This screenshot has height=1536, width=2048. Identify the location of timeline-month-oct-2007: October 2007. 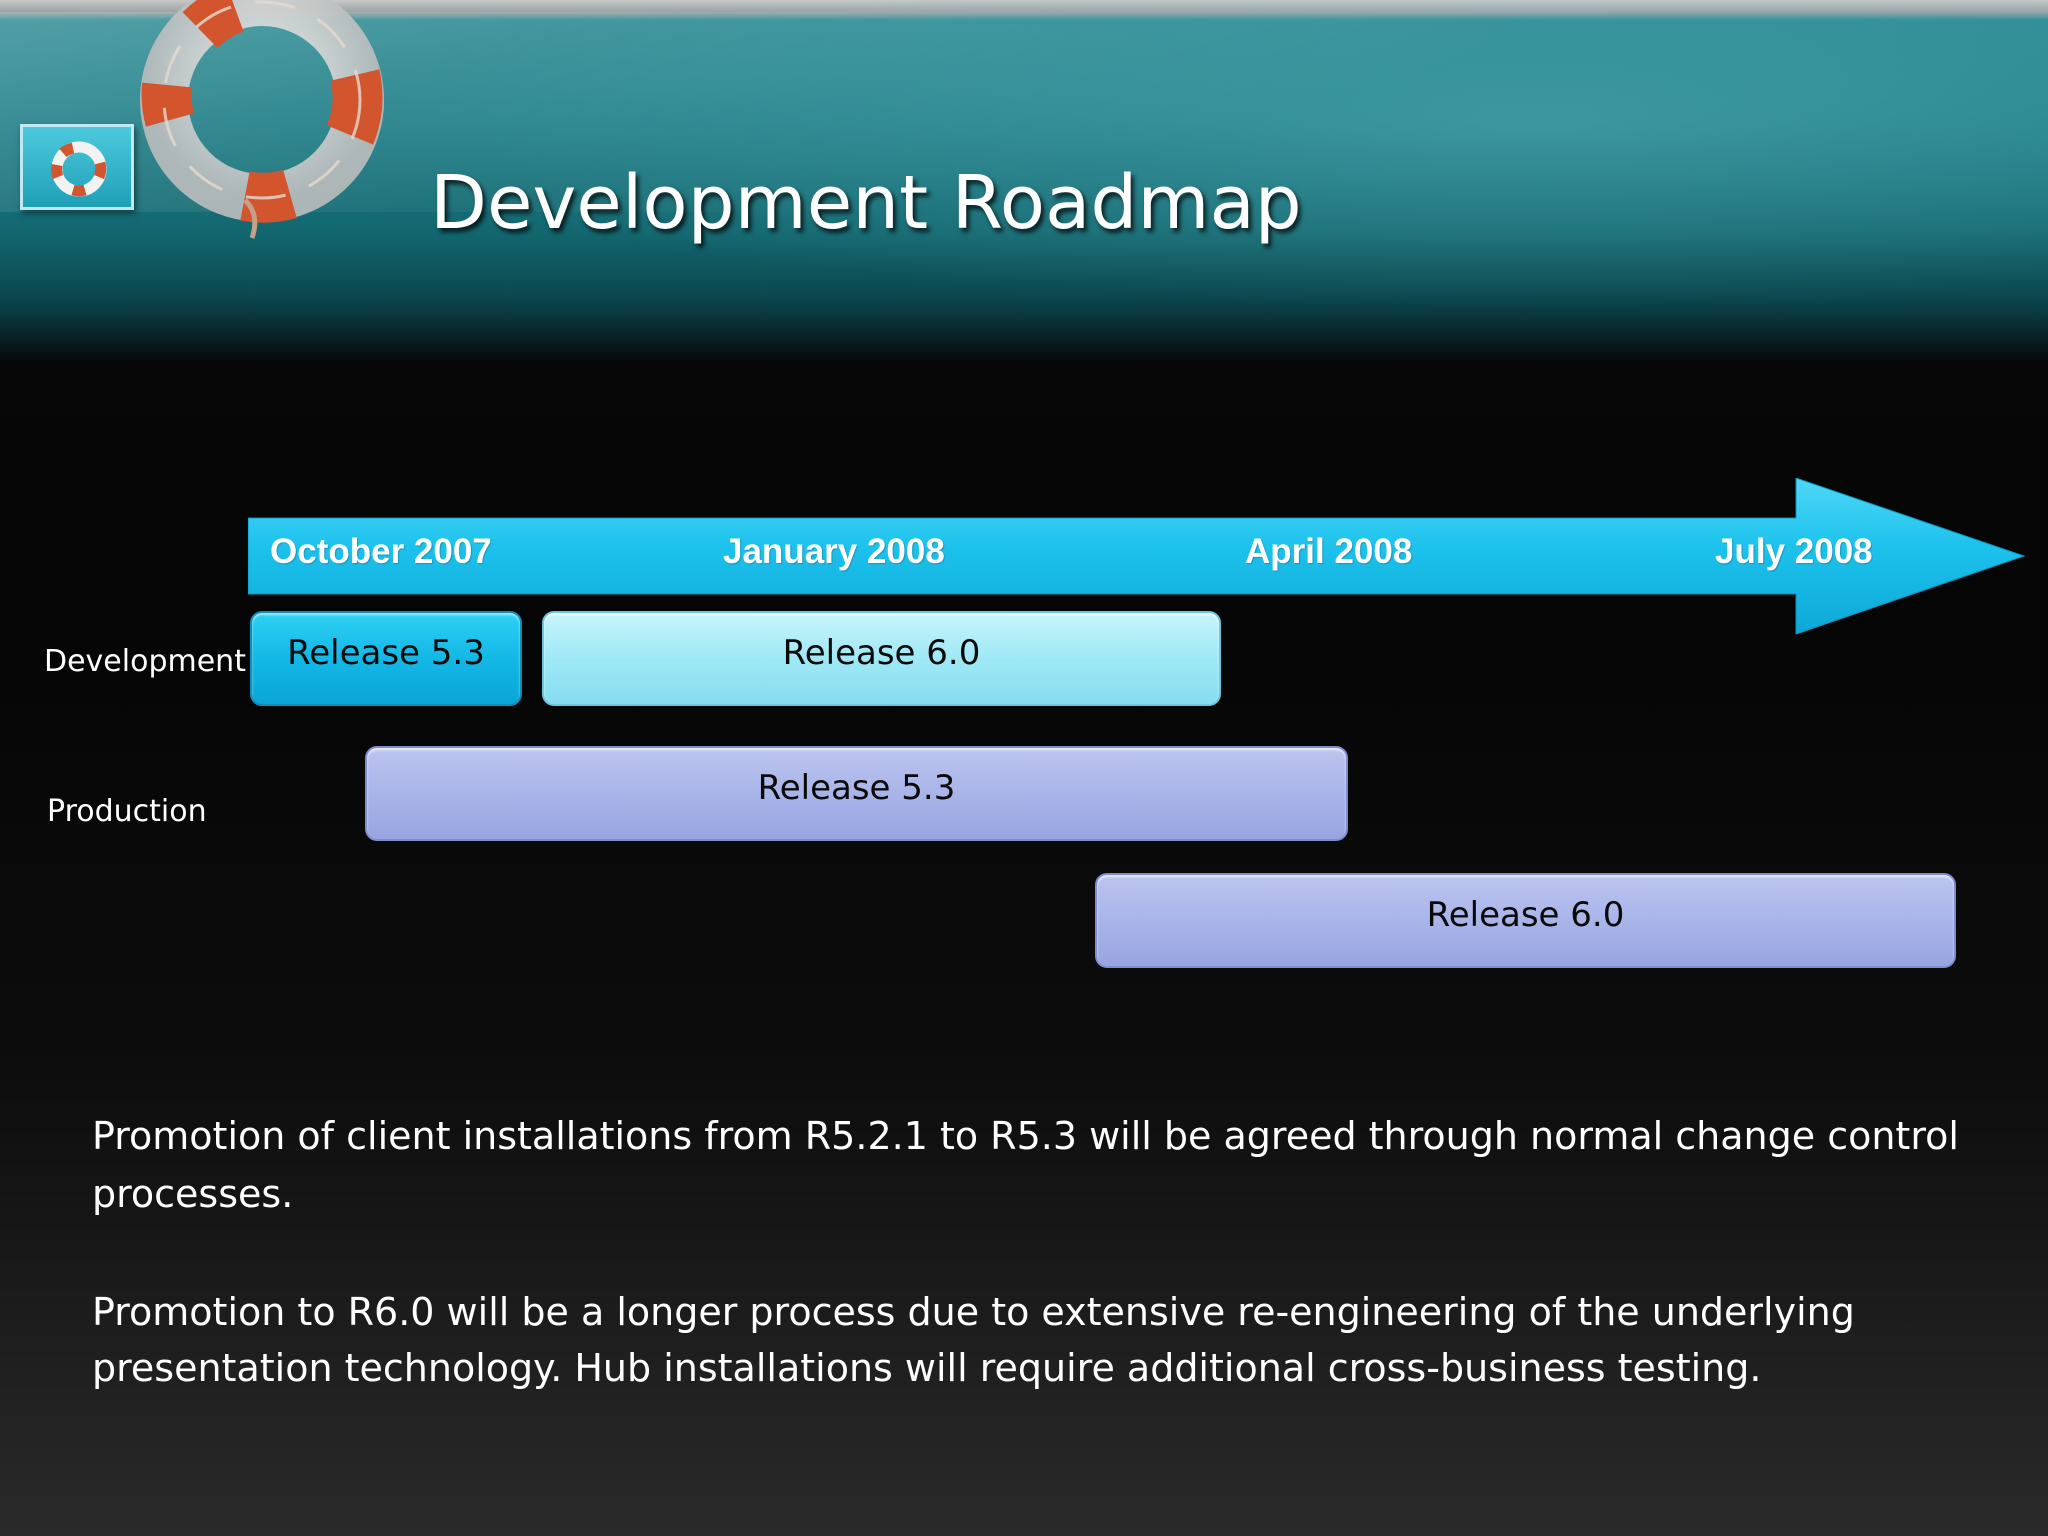
(381, 551).